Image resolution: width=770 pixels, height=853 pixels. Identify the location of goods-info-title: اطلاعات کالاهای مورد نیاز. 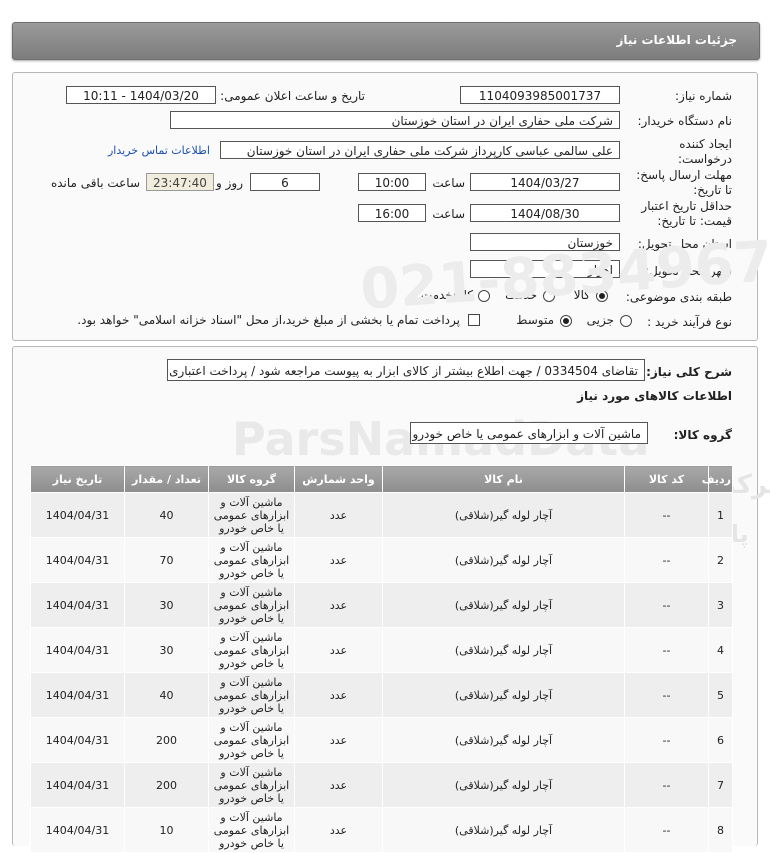
(654, 396).